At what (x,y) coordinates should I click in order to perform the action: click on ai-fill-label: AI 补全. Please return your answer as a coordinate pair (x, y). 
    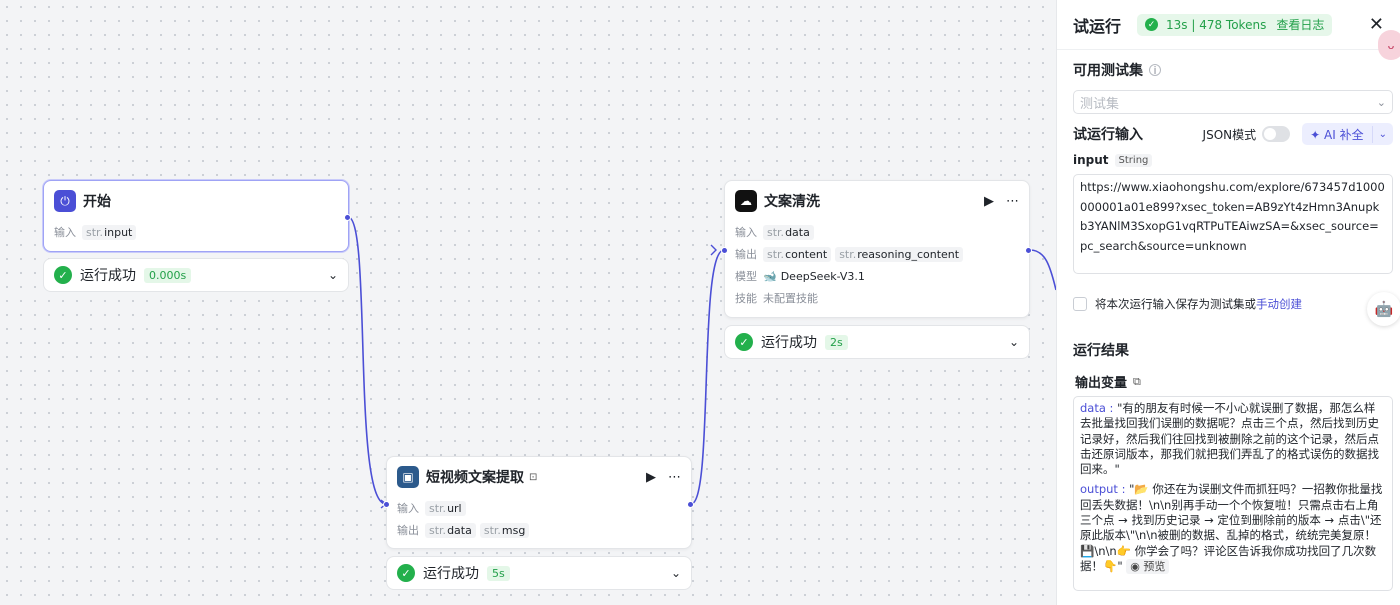
    Looking at the image, I should click on (1344, 134).